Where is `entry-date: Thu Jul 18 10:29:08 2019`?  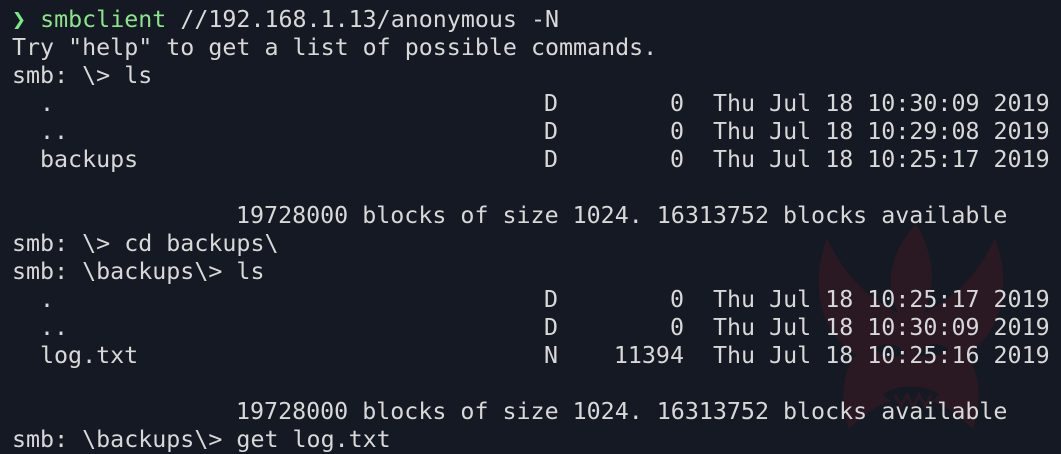
entry-date: Thu Jul 18 10:29:08 2019 is located at coordinates (881, 131).